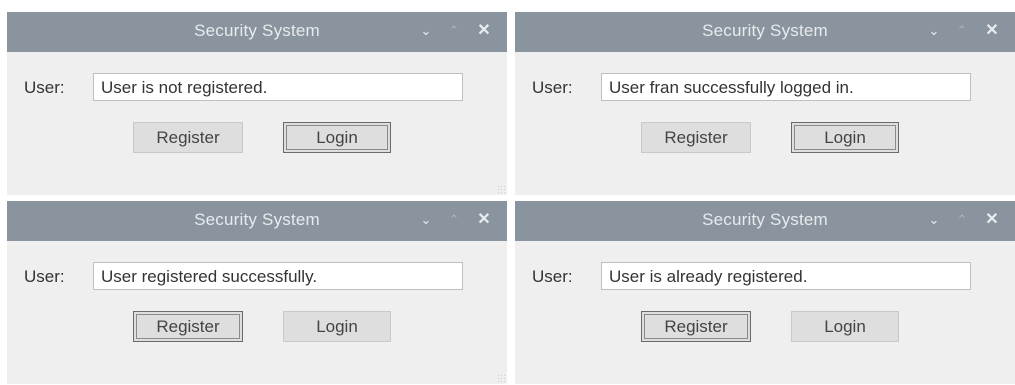 Image resolution: width=1015 pixels, height=385 pixels. What do you see at coordinates (278, 87) in the screenshot?
I see `user-status-field: User is not registered.` at bounding box center [278, 87].